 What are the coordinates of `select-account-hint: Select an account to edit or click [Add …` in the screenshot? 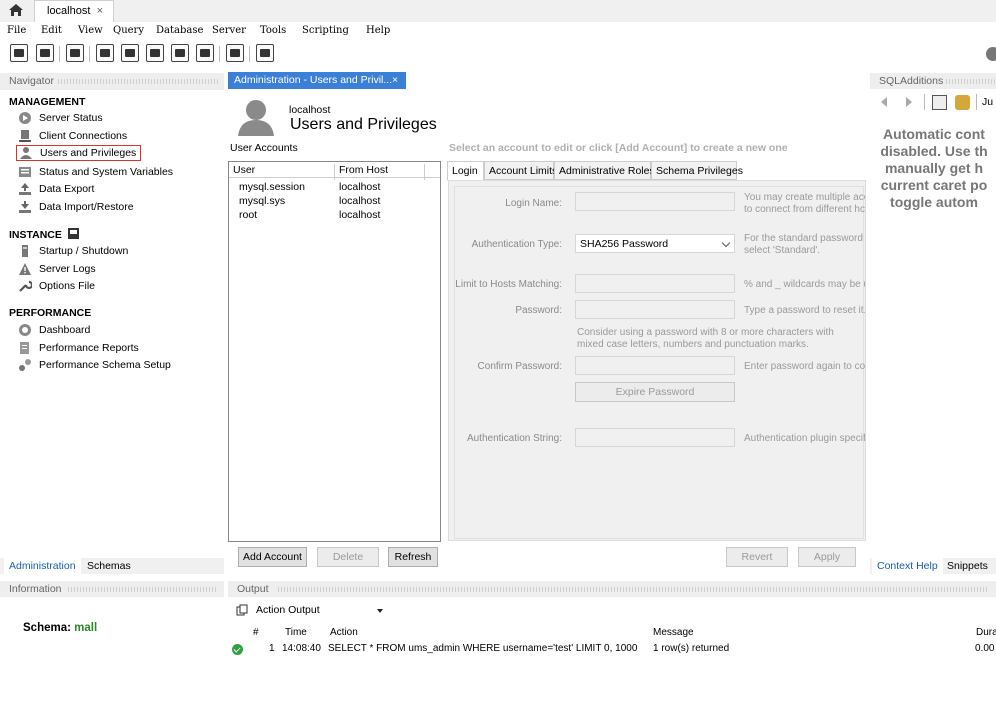 It's located at (618, 148).